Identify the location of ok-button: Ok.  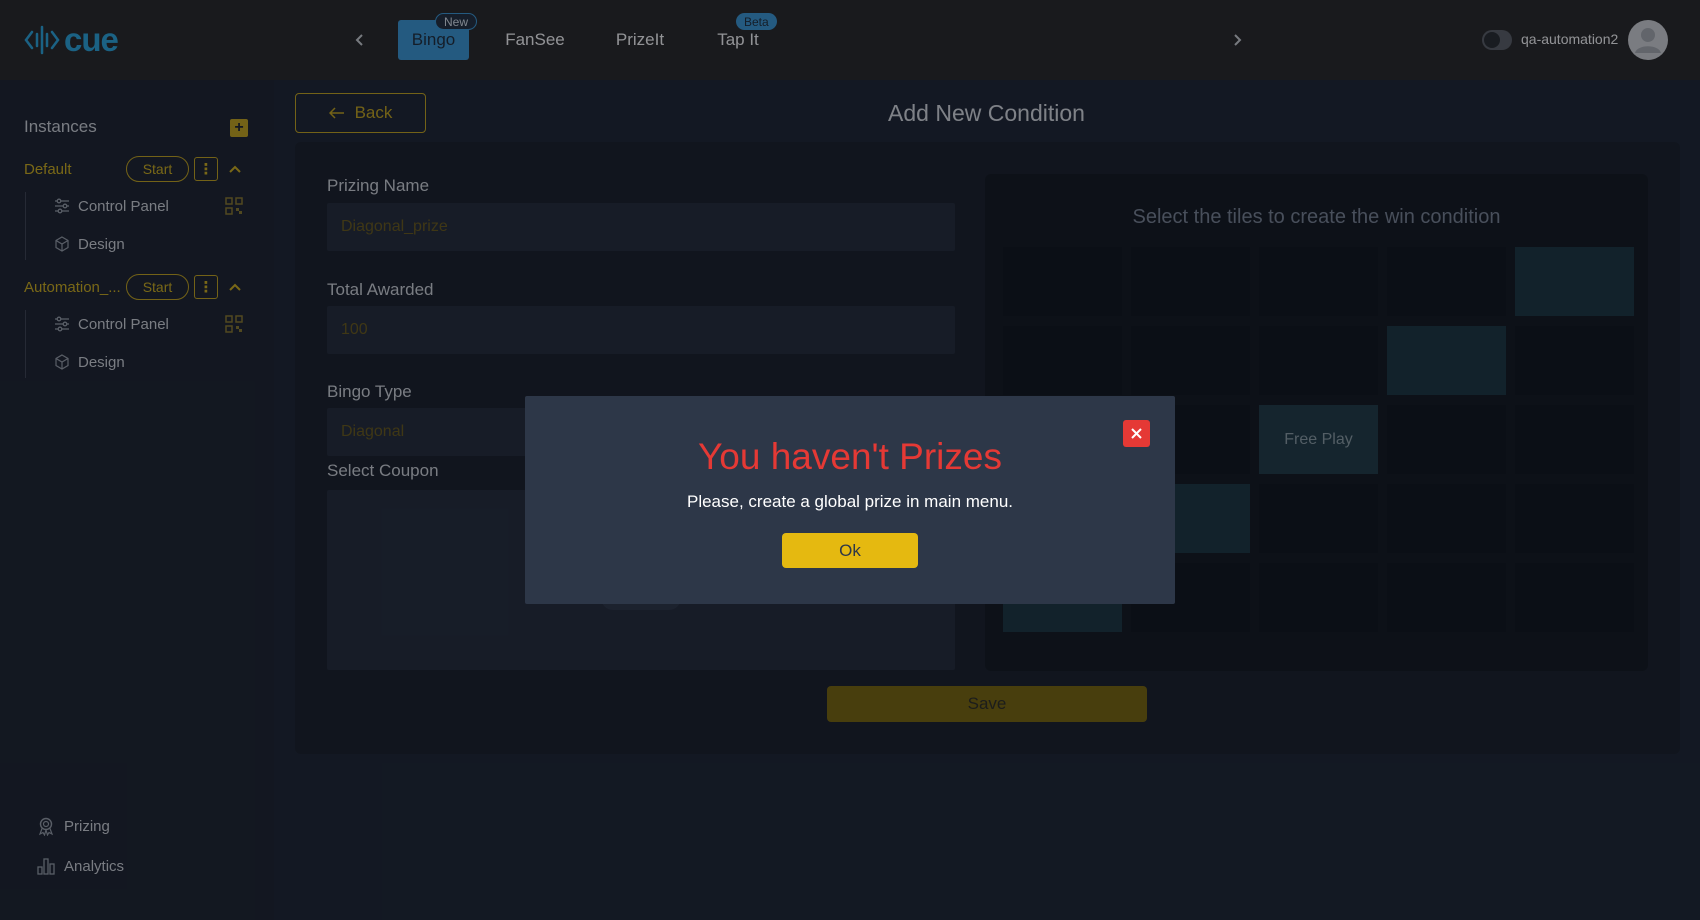
(850, 550).